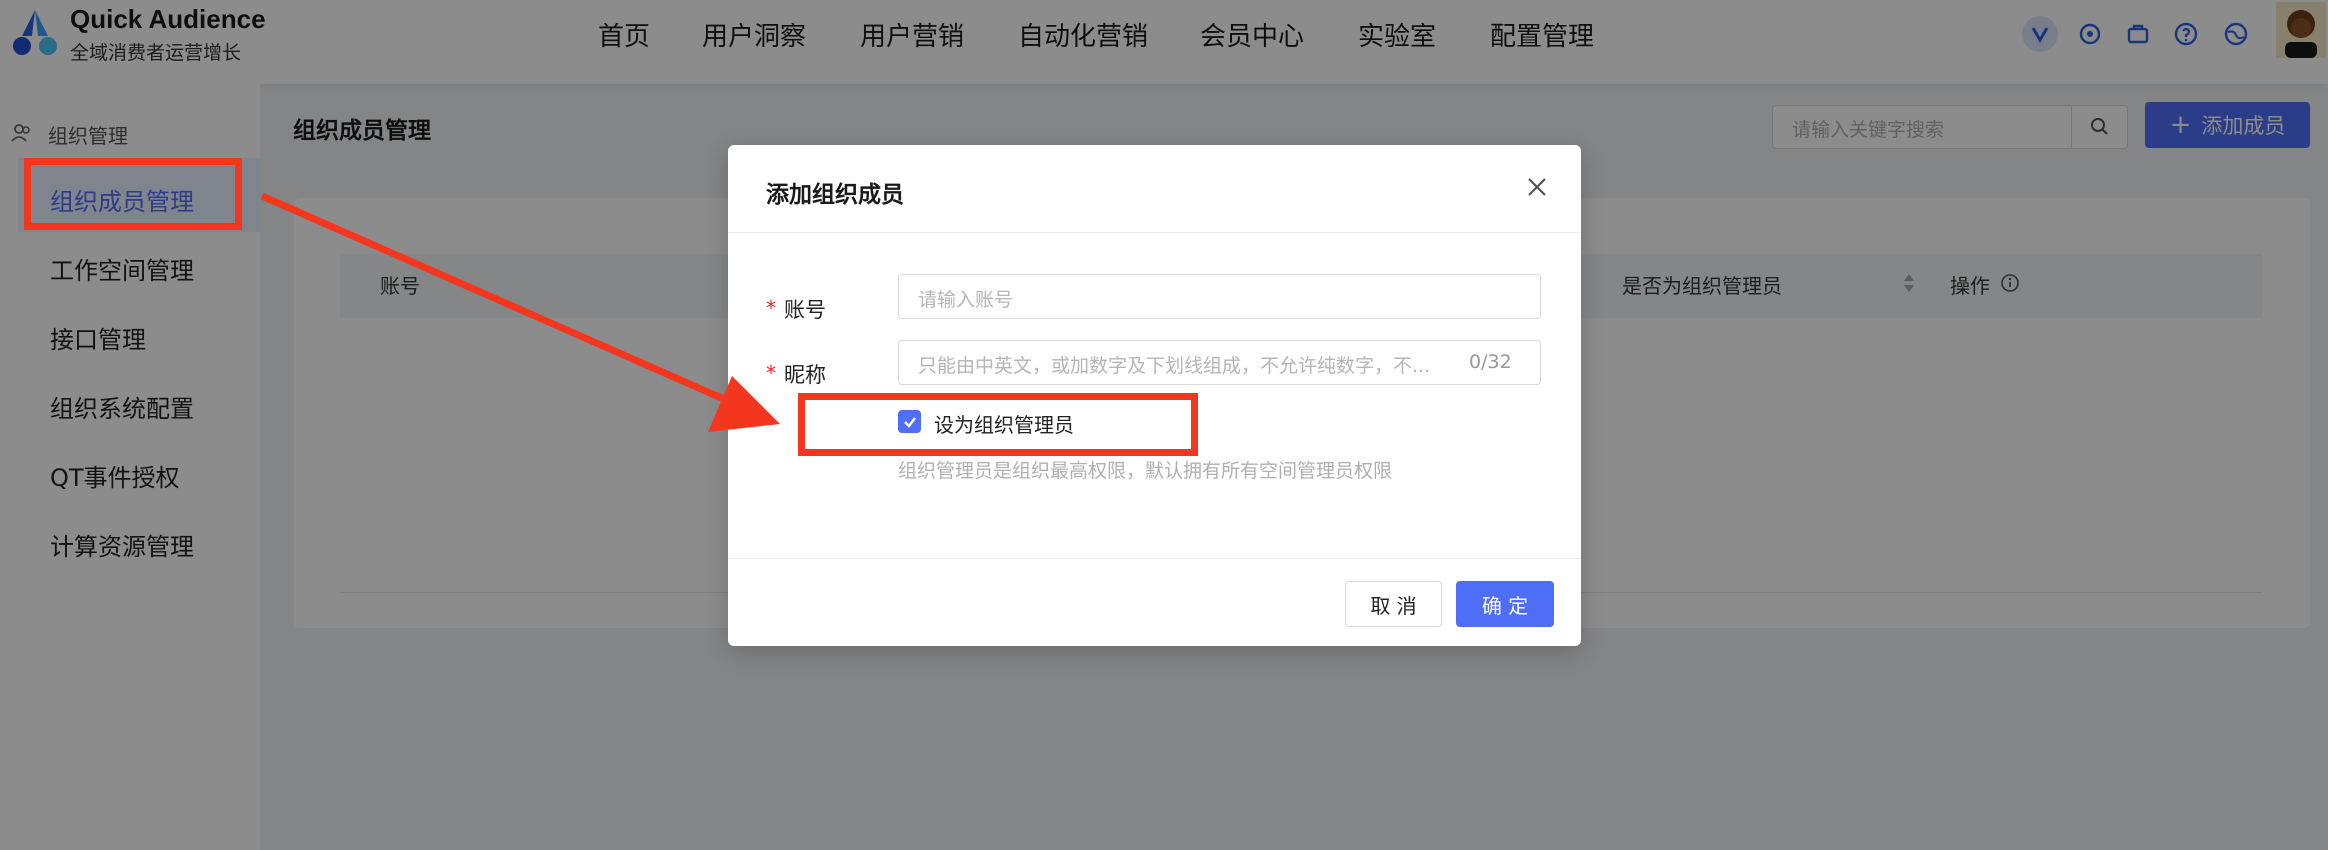 This screenshot has width=2328, height=850. What do you see at coordinates (520, 312) in the screenshot?
I see `annotation-arrow` at bounding box center [520, 312].